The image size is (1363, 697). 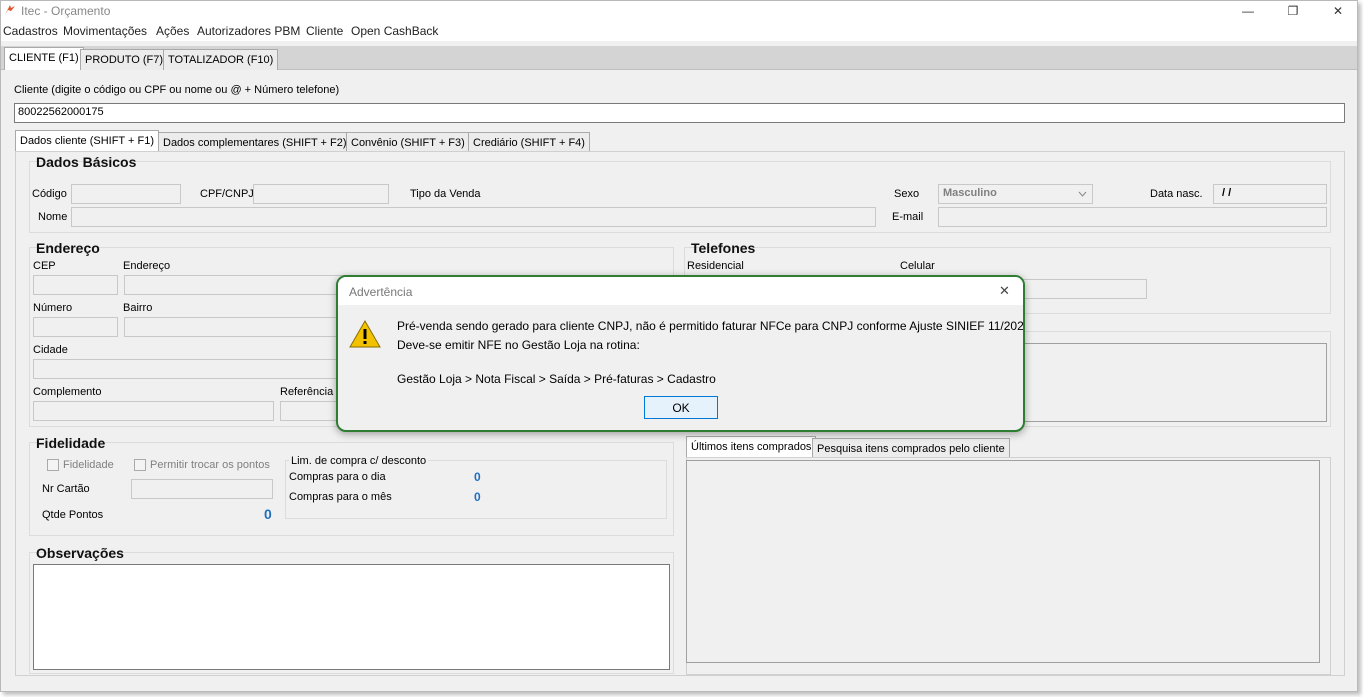 What do you see at coordinates (1293, 11) in the screenshot?
I see `maximize-button: ❐` at bounding box center [1293, 11].